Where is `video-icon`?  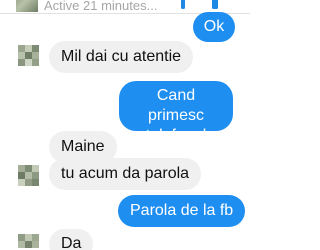
video-icon is located at coordinates (215, 5).